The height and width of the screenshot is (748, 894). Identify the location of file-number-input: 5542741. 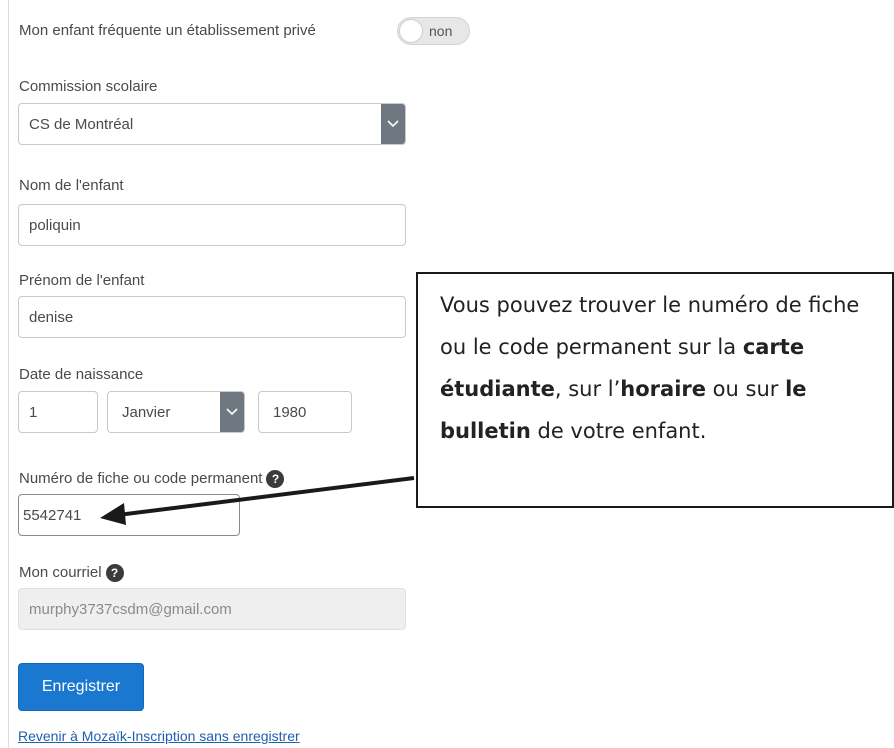
(129, 515).